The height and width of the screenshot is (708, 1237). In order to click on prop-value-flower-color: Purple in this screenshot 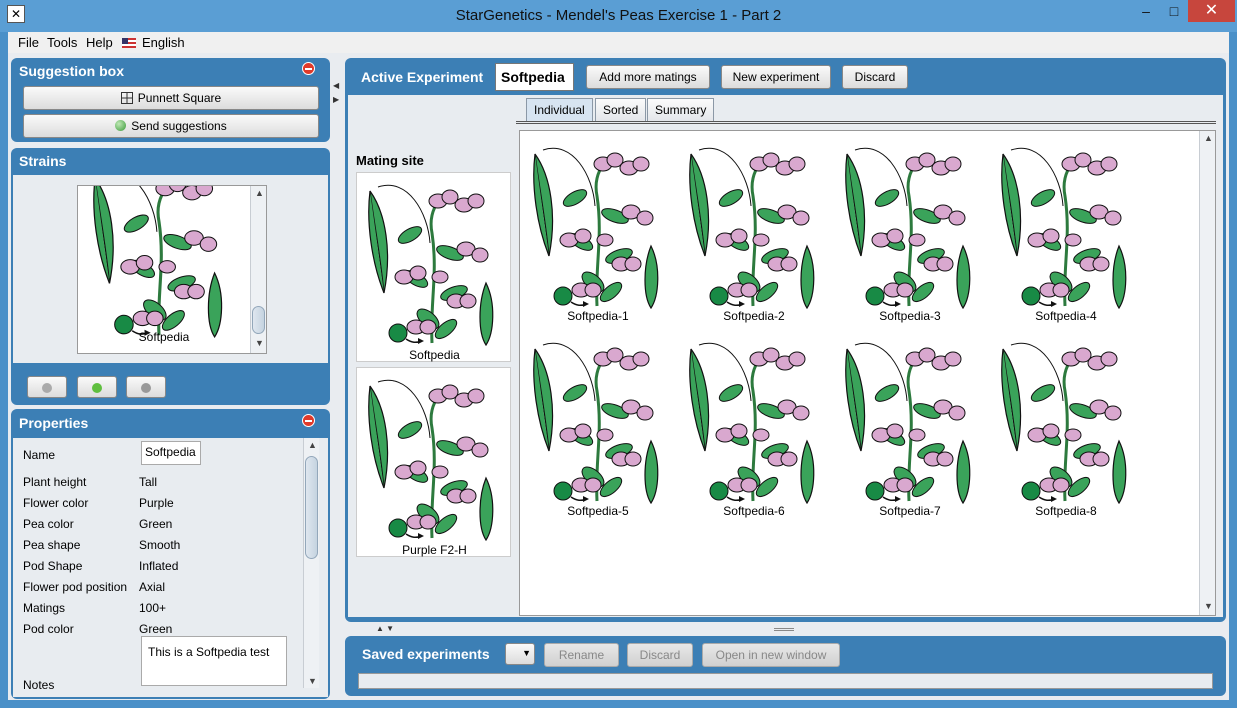, I will do `click(156, 503)`.